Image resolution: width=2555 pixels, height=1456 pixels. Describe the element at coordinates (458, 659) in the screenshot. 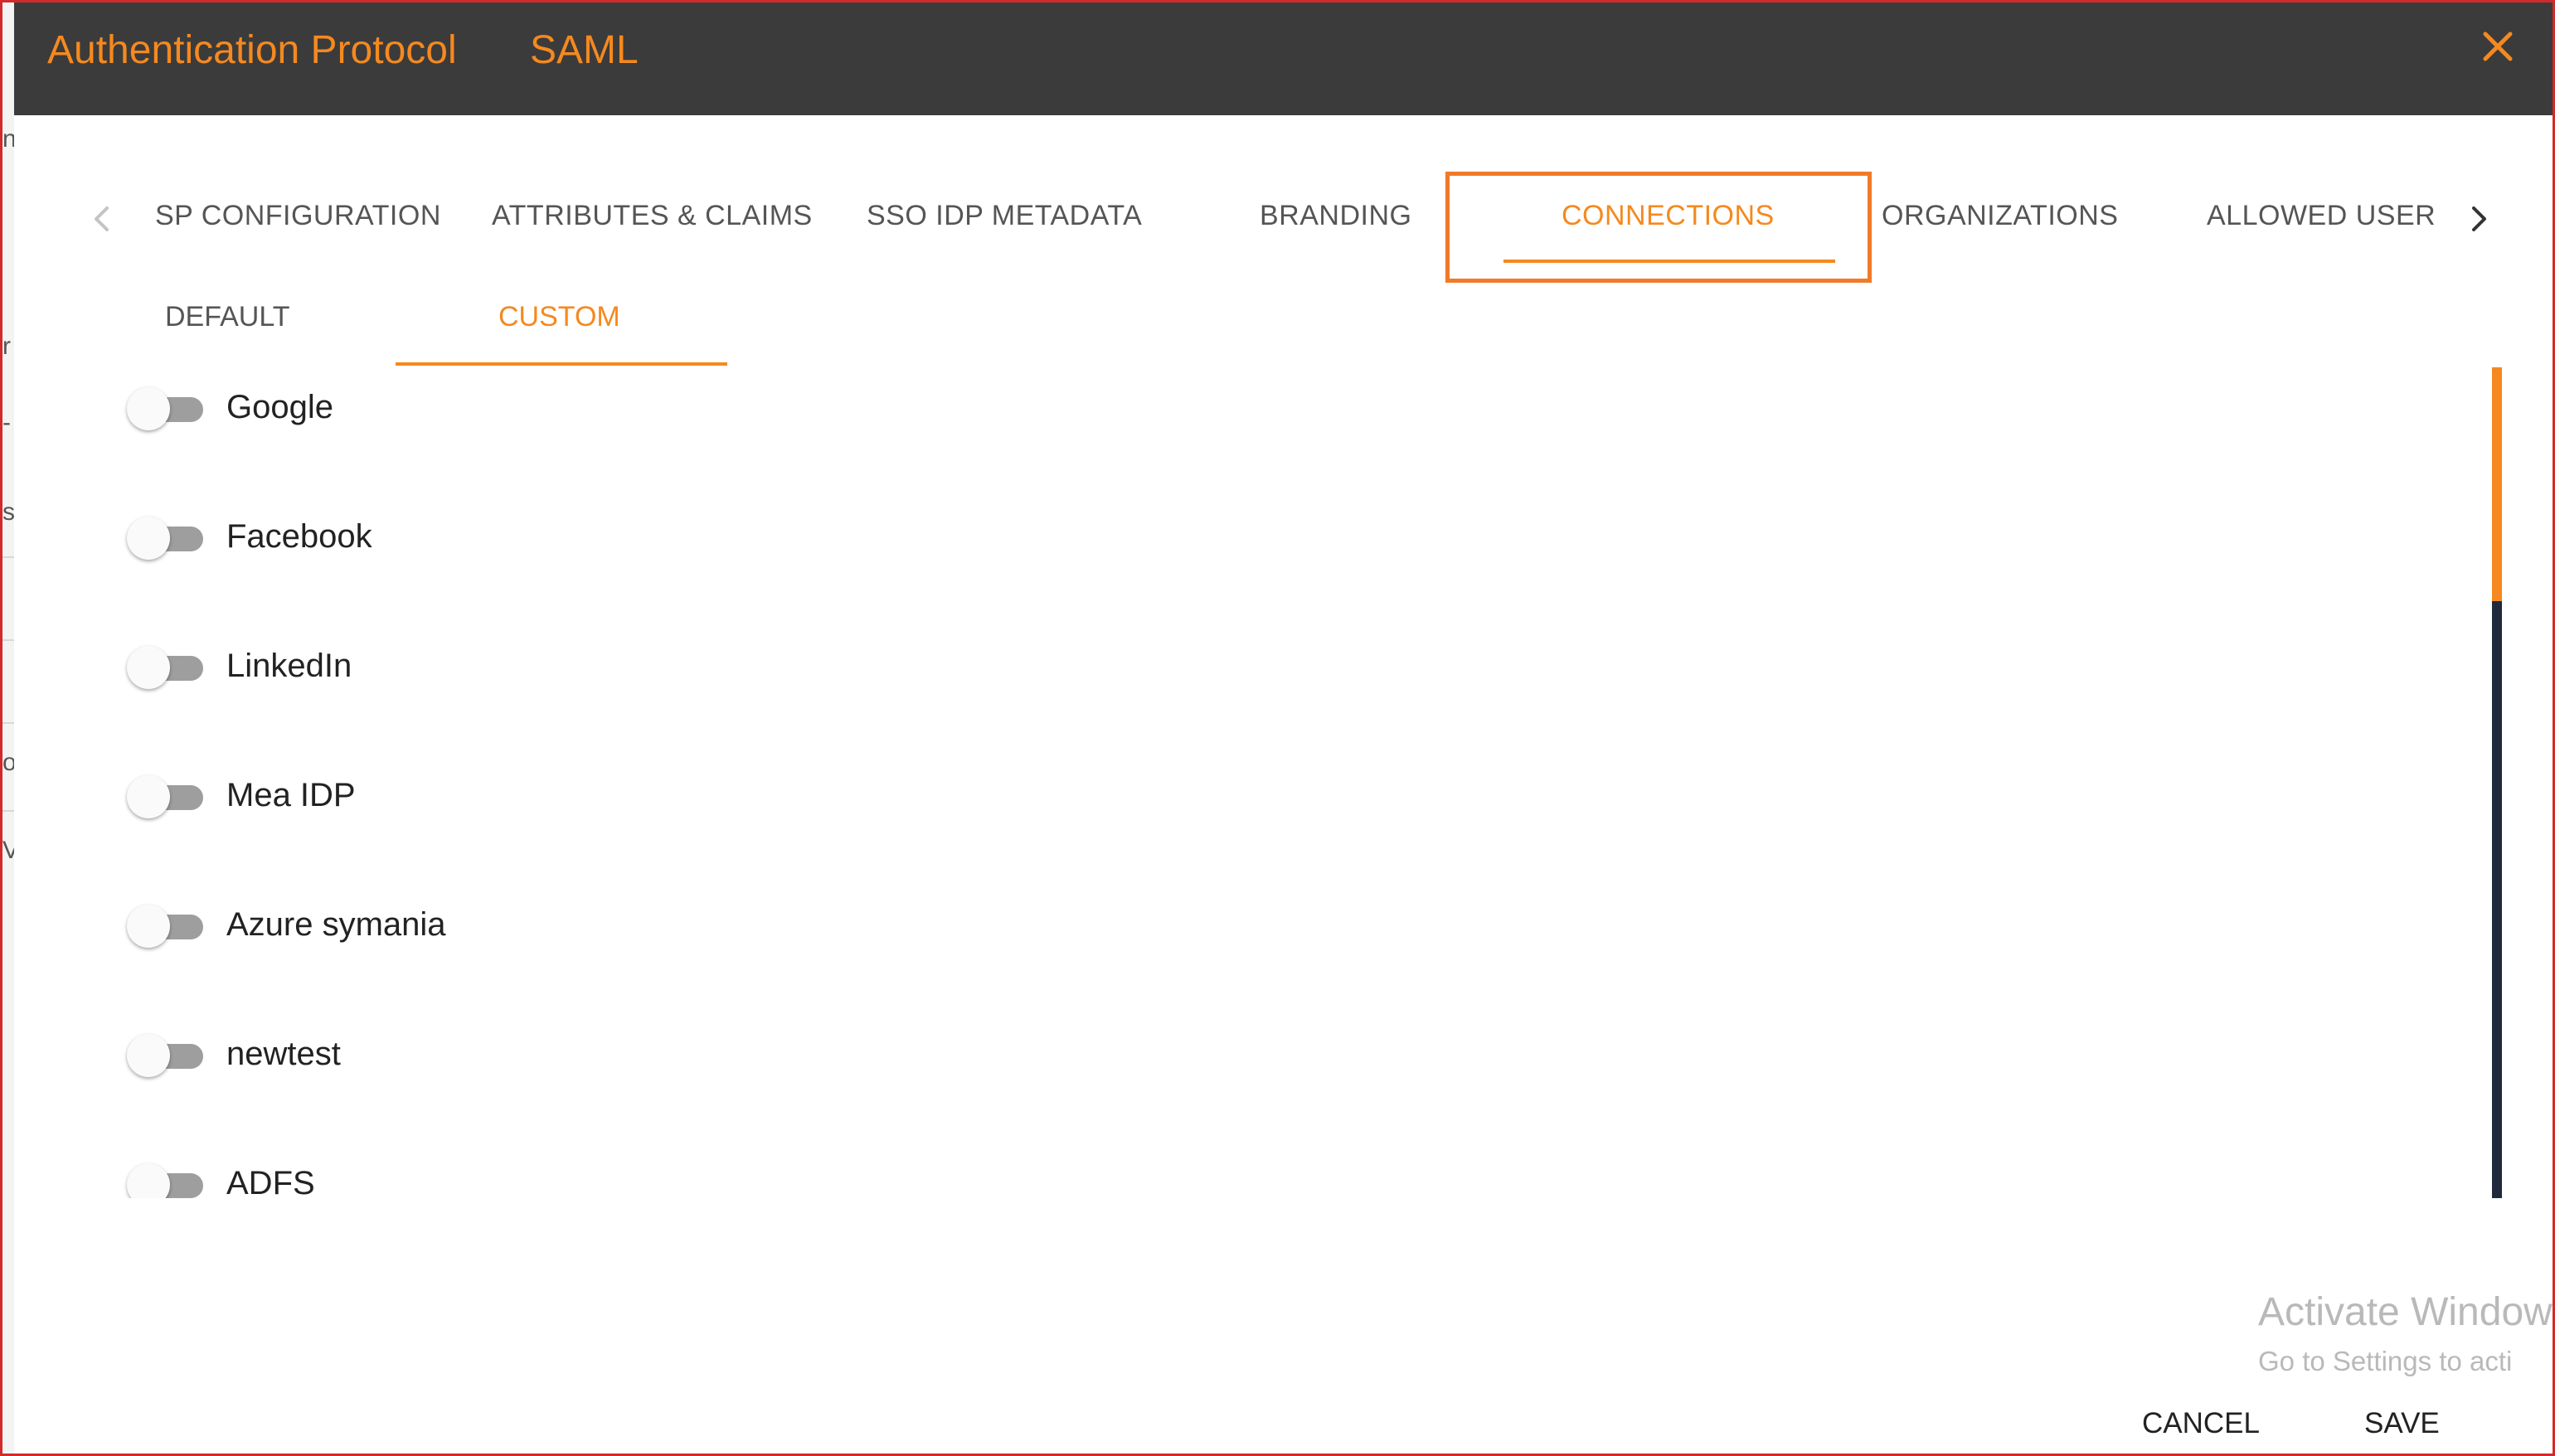

I see `connection-item: LinkedIn` at that location.